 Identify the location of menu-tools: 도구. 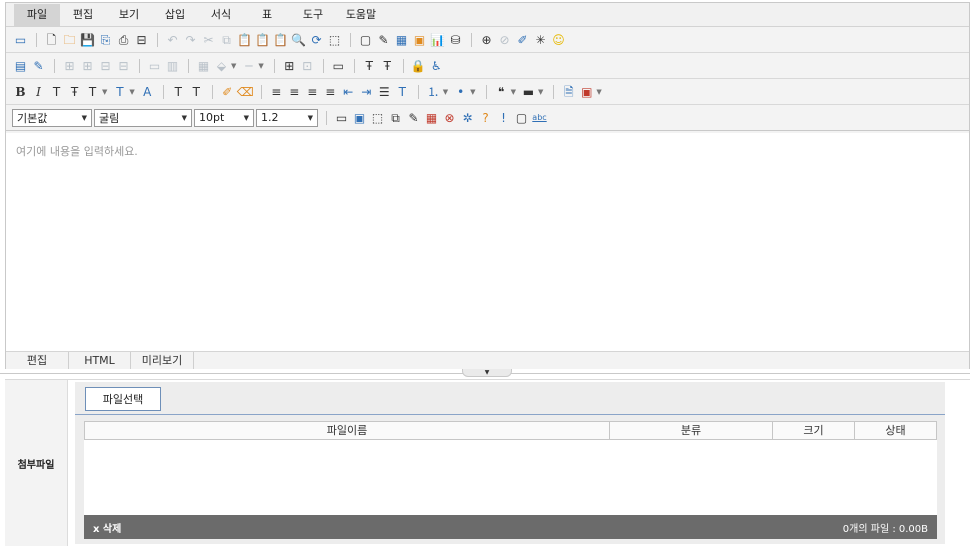
(313, 15).